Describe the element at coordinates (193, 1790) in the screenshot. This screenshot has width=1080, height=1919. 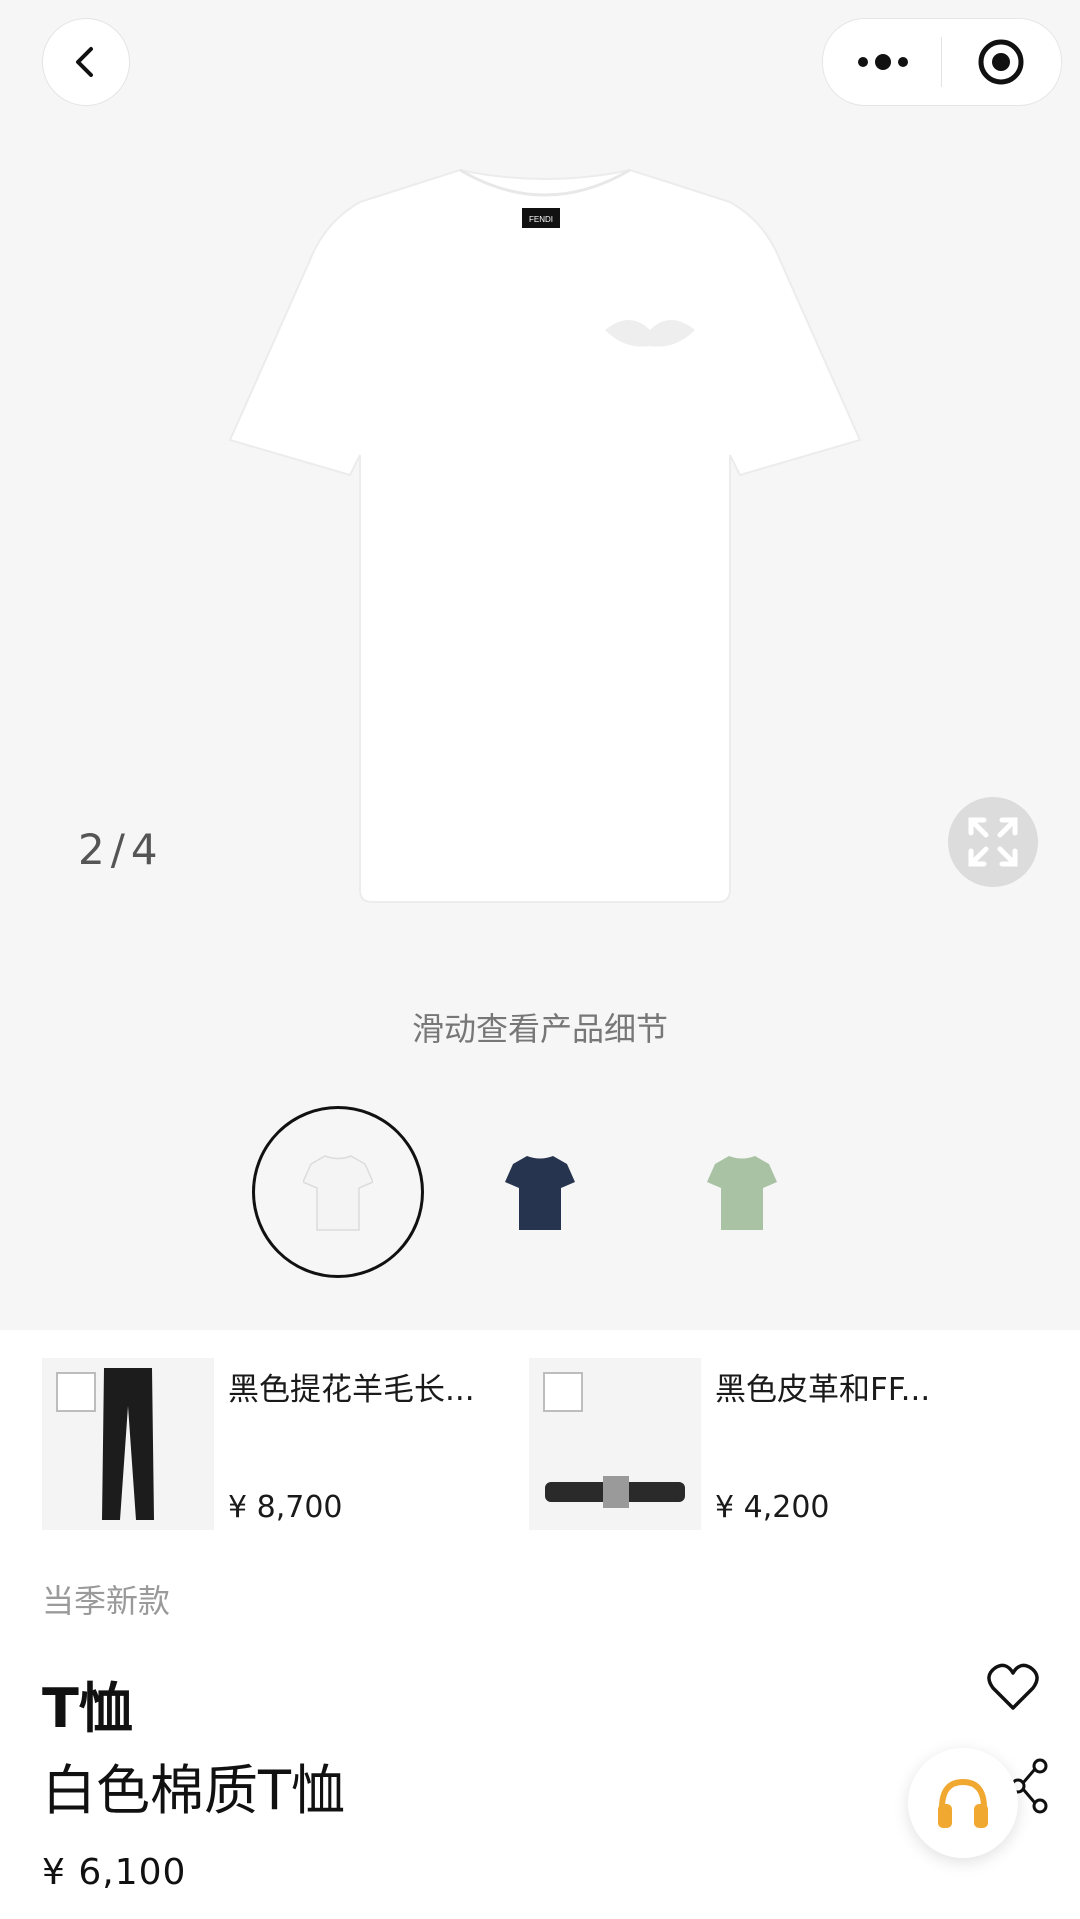
I see `product-title: 白色棉质T恤` at that location.